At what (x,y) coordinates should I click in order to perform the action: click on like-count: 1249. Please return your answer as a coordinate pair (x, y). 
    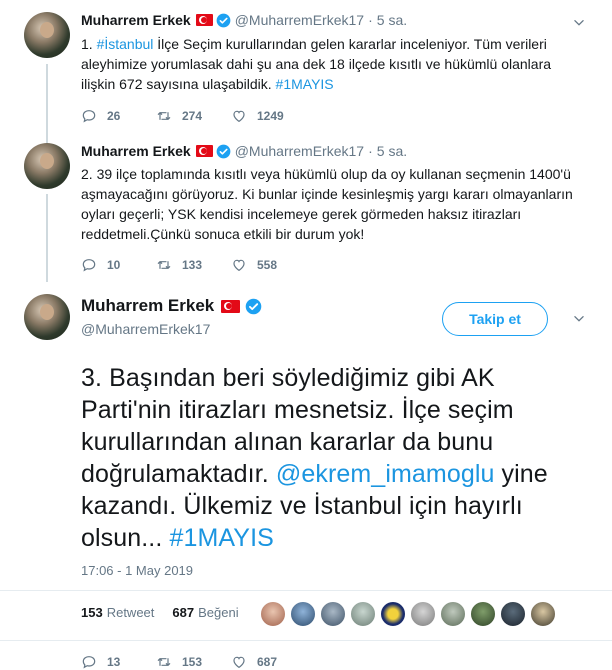
    Looking at the image, I should click on (270, 116).